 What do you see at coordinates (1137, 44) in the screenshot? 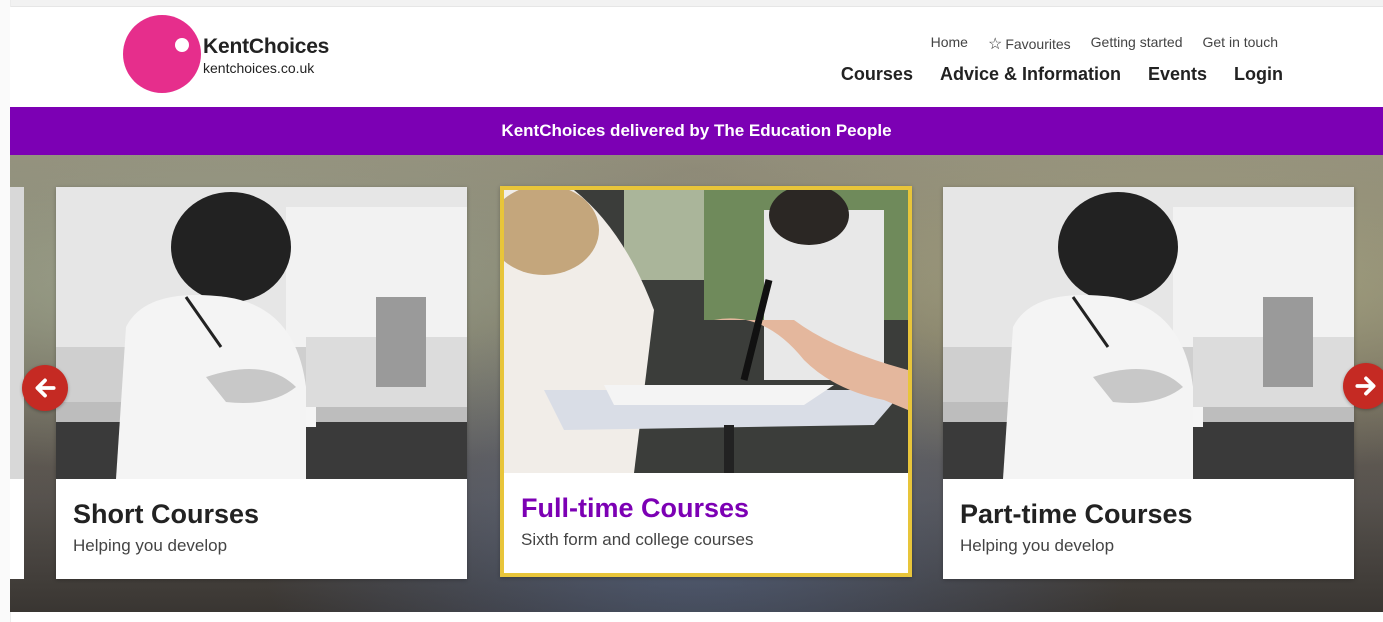
I see `nav-getting-started-link: Getting started` at bounding box center [1137, 44].